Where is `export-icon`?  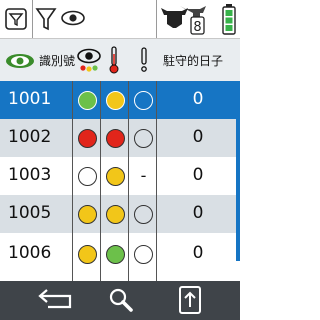 export-icon is located at coordinates (190, 300).